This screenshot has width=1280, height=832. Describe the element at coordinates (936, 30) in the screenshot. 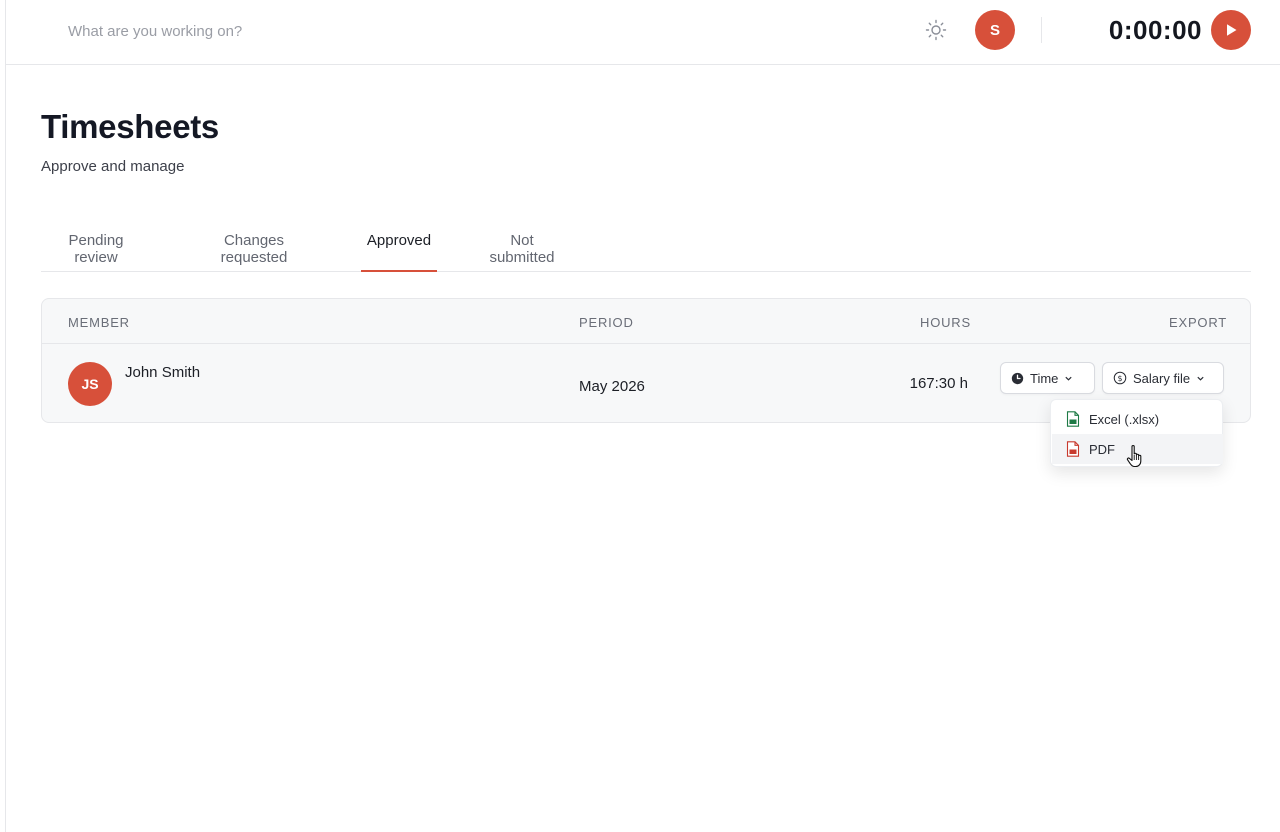

I see `sun-icon` at that location.